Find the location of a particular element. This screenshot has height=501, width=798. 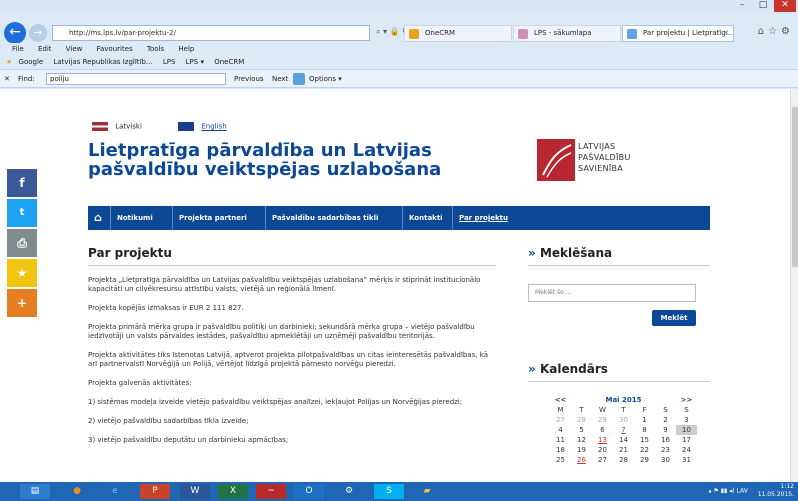

calendar-title: Kalendārs is located at coordinates (573, 369).